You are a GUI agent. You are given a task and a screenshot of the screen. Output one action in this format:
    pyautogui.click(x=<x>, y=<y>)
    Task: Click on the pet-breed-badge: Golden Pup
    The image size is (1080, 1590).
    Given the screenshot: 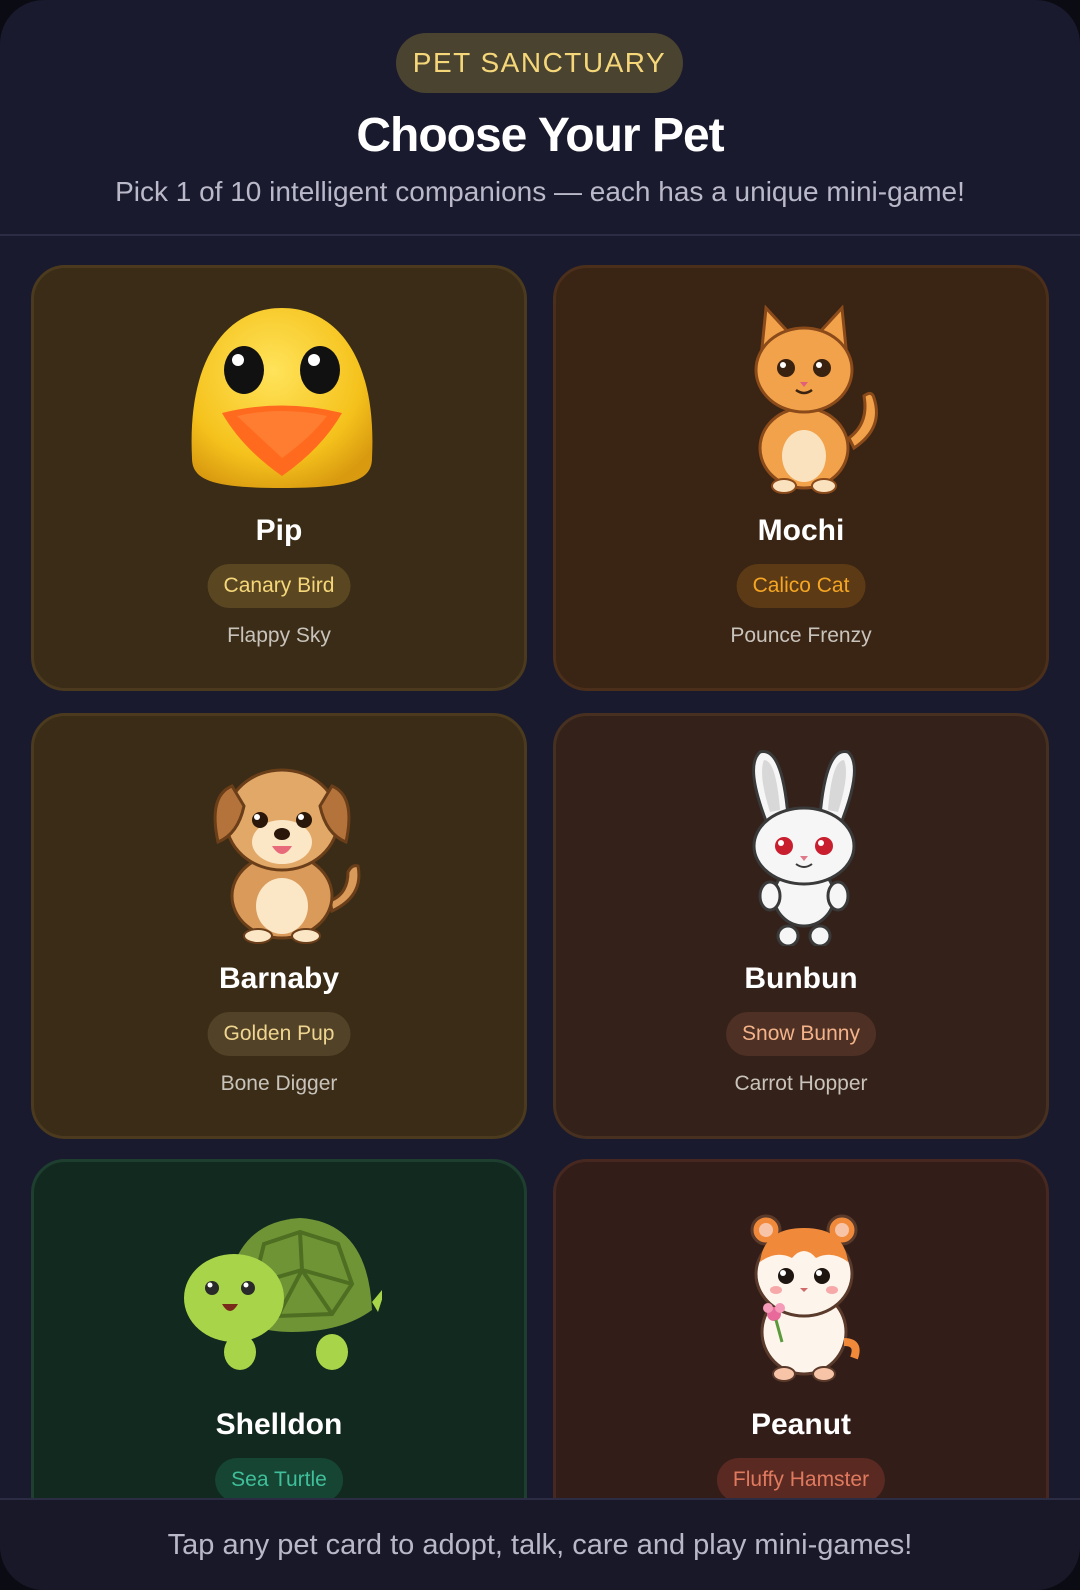 What is the action you would take?
    pyautogui.click(x=279, y=1034)
    